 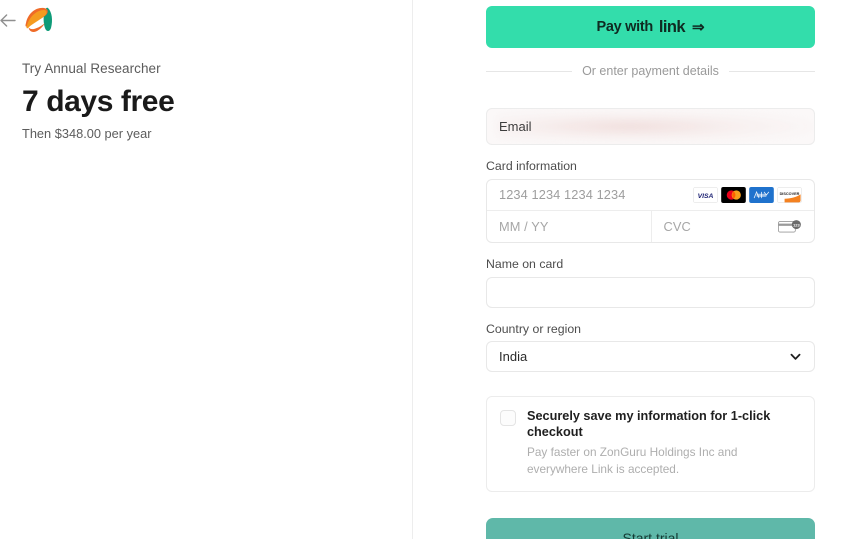 I want to click on start-trial-button: Start trial, so click(x=650, y=528).